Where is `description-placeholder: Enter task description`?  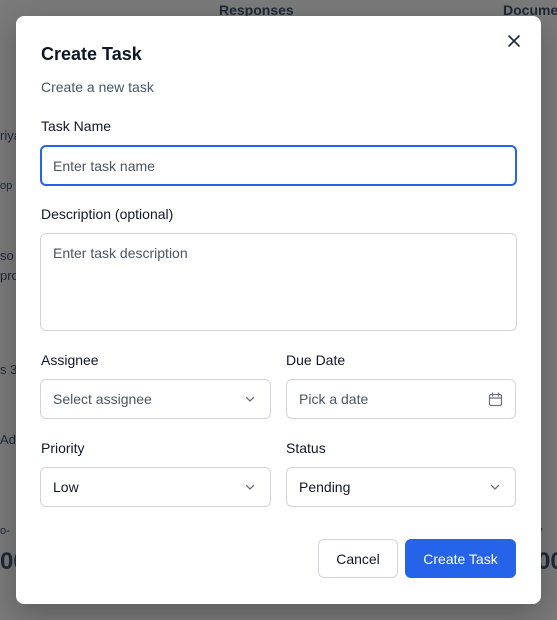 description-placeholder: Enter task description is located at coordinates (120, 253).